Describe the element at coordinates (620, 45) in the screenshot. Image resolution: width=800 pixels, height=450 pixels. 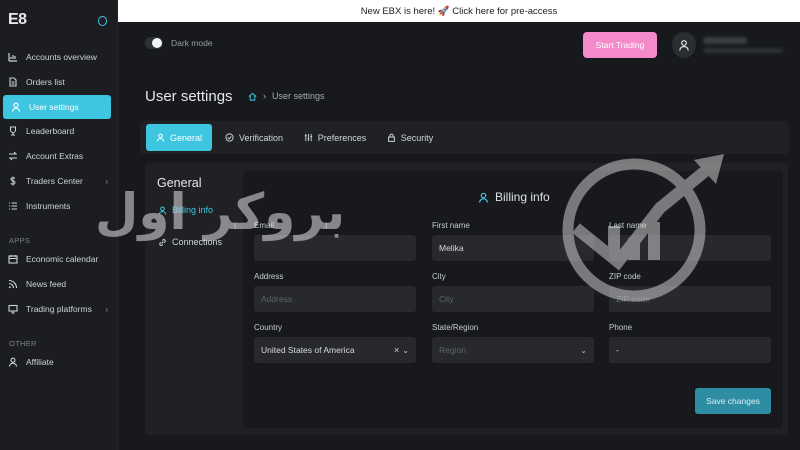
I see `start-trading-button: Start Trading` at that location.